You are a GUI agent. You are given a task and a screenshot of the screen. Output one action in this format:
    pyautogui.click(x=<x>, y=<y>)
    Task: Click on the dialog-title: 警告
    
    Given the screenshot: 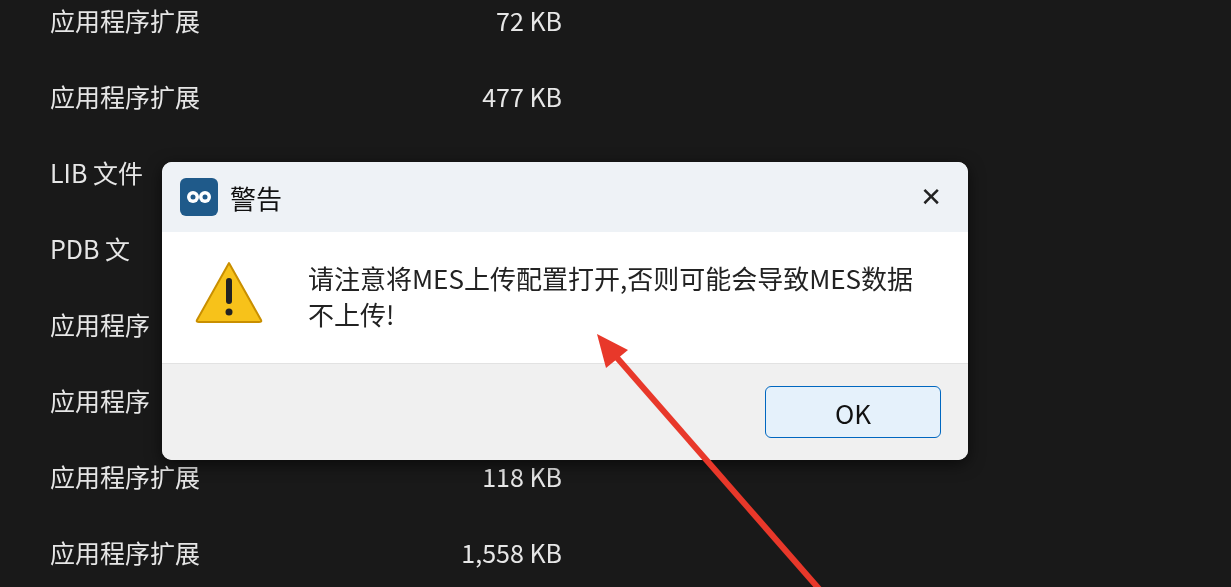 What is the action you would take?
    pyautogui.click(x=256, y=197)
    